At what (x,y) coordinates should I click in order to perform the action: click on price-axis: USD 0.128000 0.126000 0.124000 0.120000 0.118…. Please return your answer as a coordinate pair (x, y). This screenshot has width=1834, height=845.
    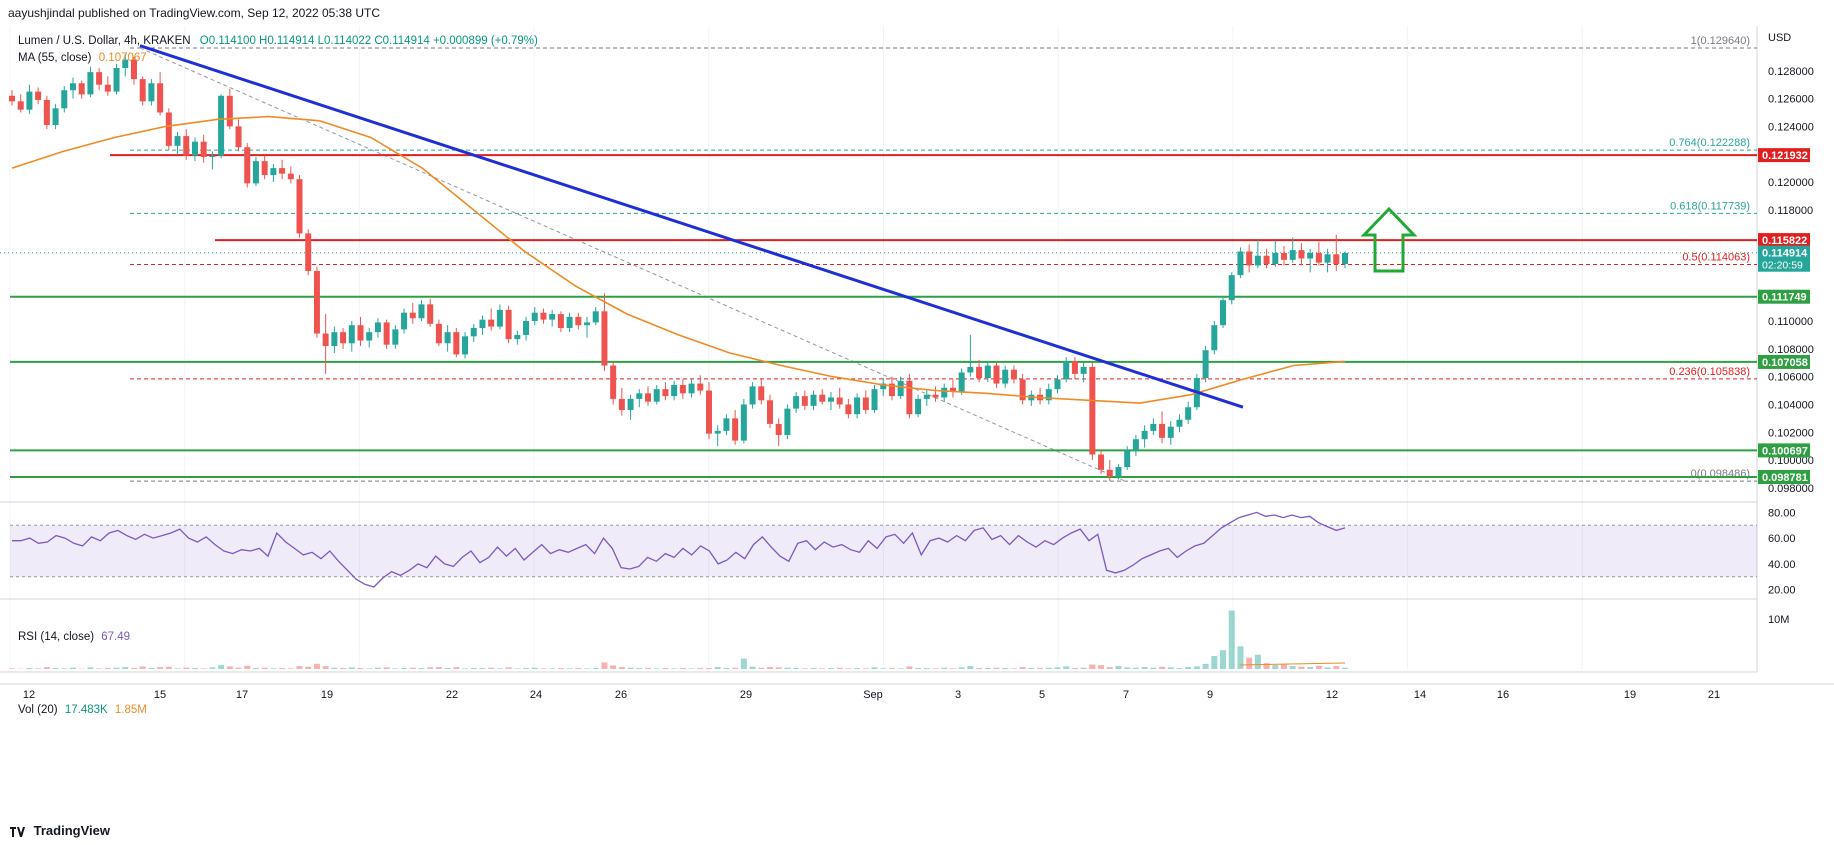
    Looking at the image, I should click on (1786, 329).